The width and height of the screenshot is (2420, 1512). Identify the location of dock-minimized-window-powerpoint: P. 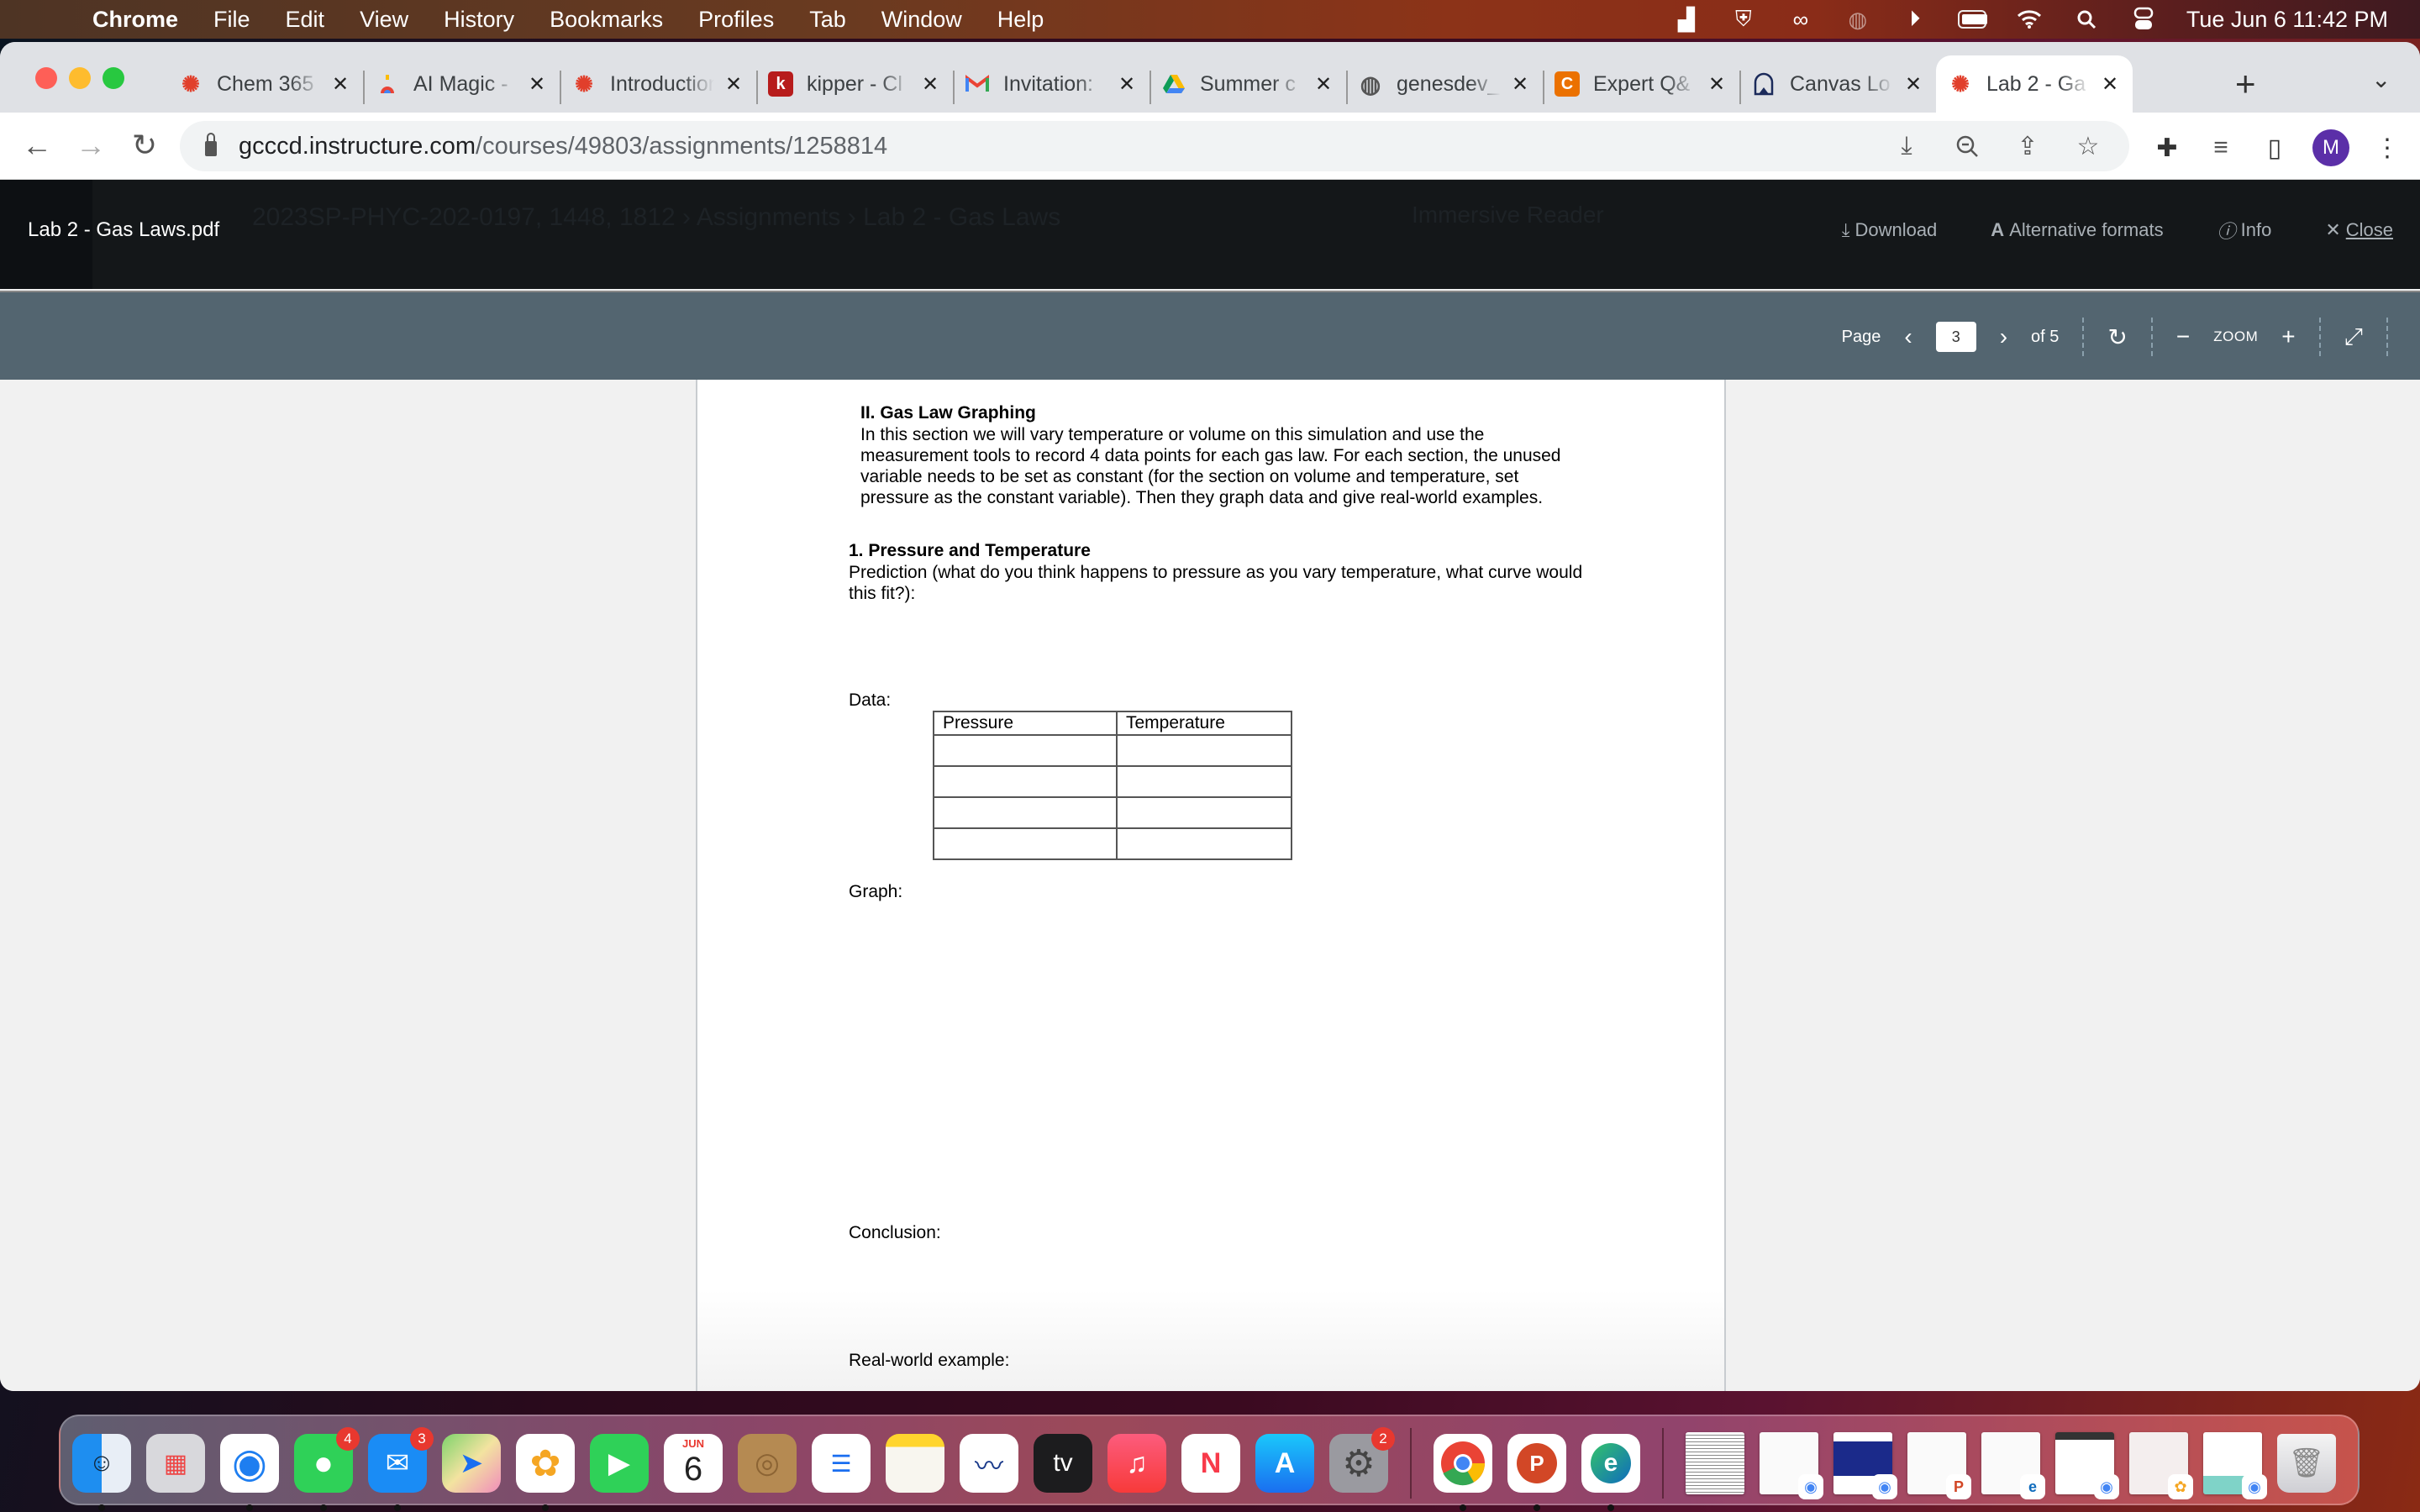
(1939, 1465).